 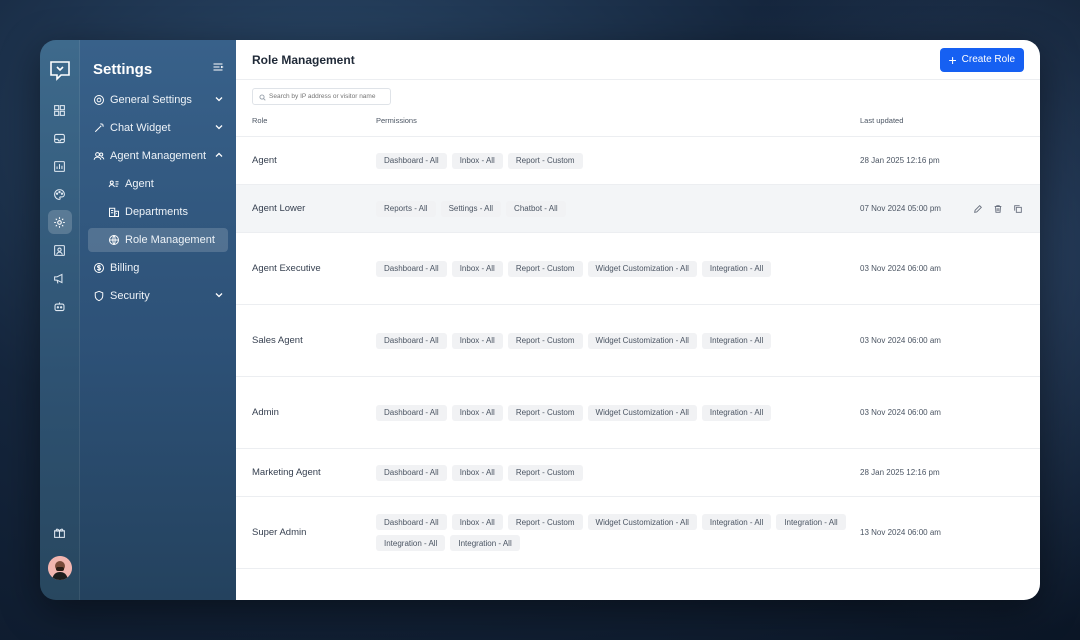 I want to click on last-updated: 07 Nov 2024 05:00 pm, so click(x=900, y=208).